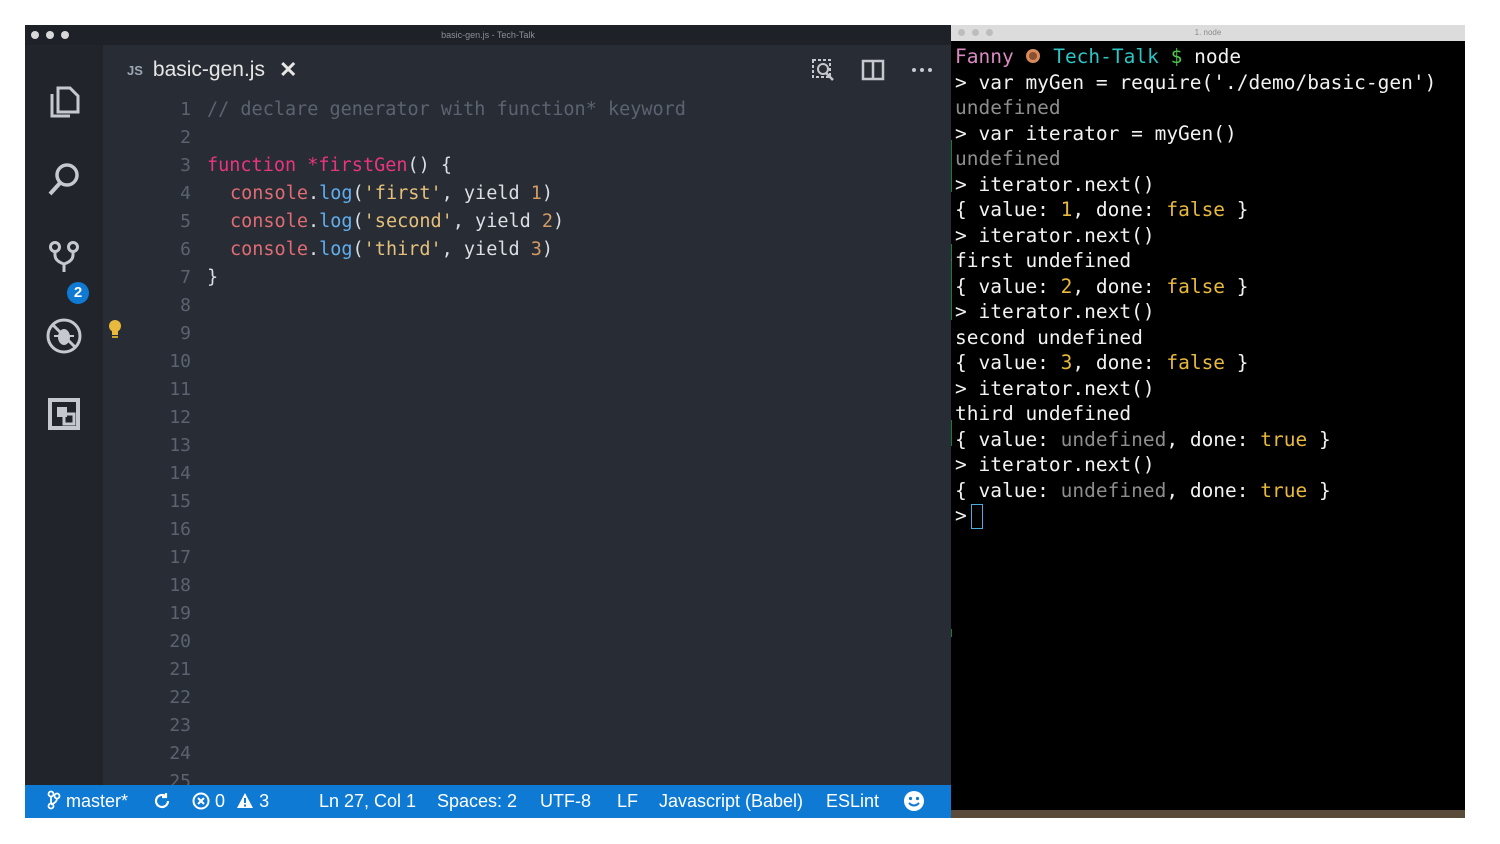 The image size is (1500, 844). Describe the element at coordinates (627, 801) in the screenshot. I see `eol-setting: LF` at that location.